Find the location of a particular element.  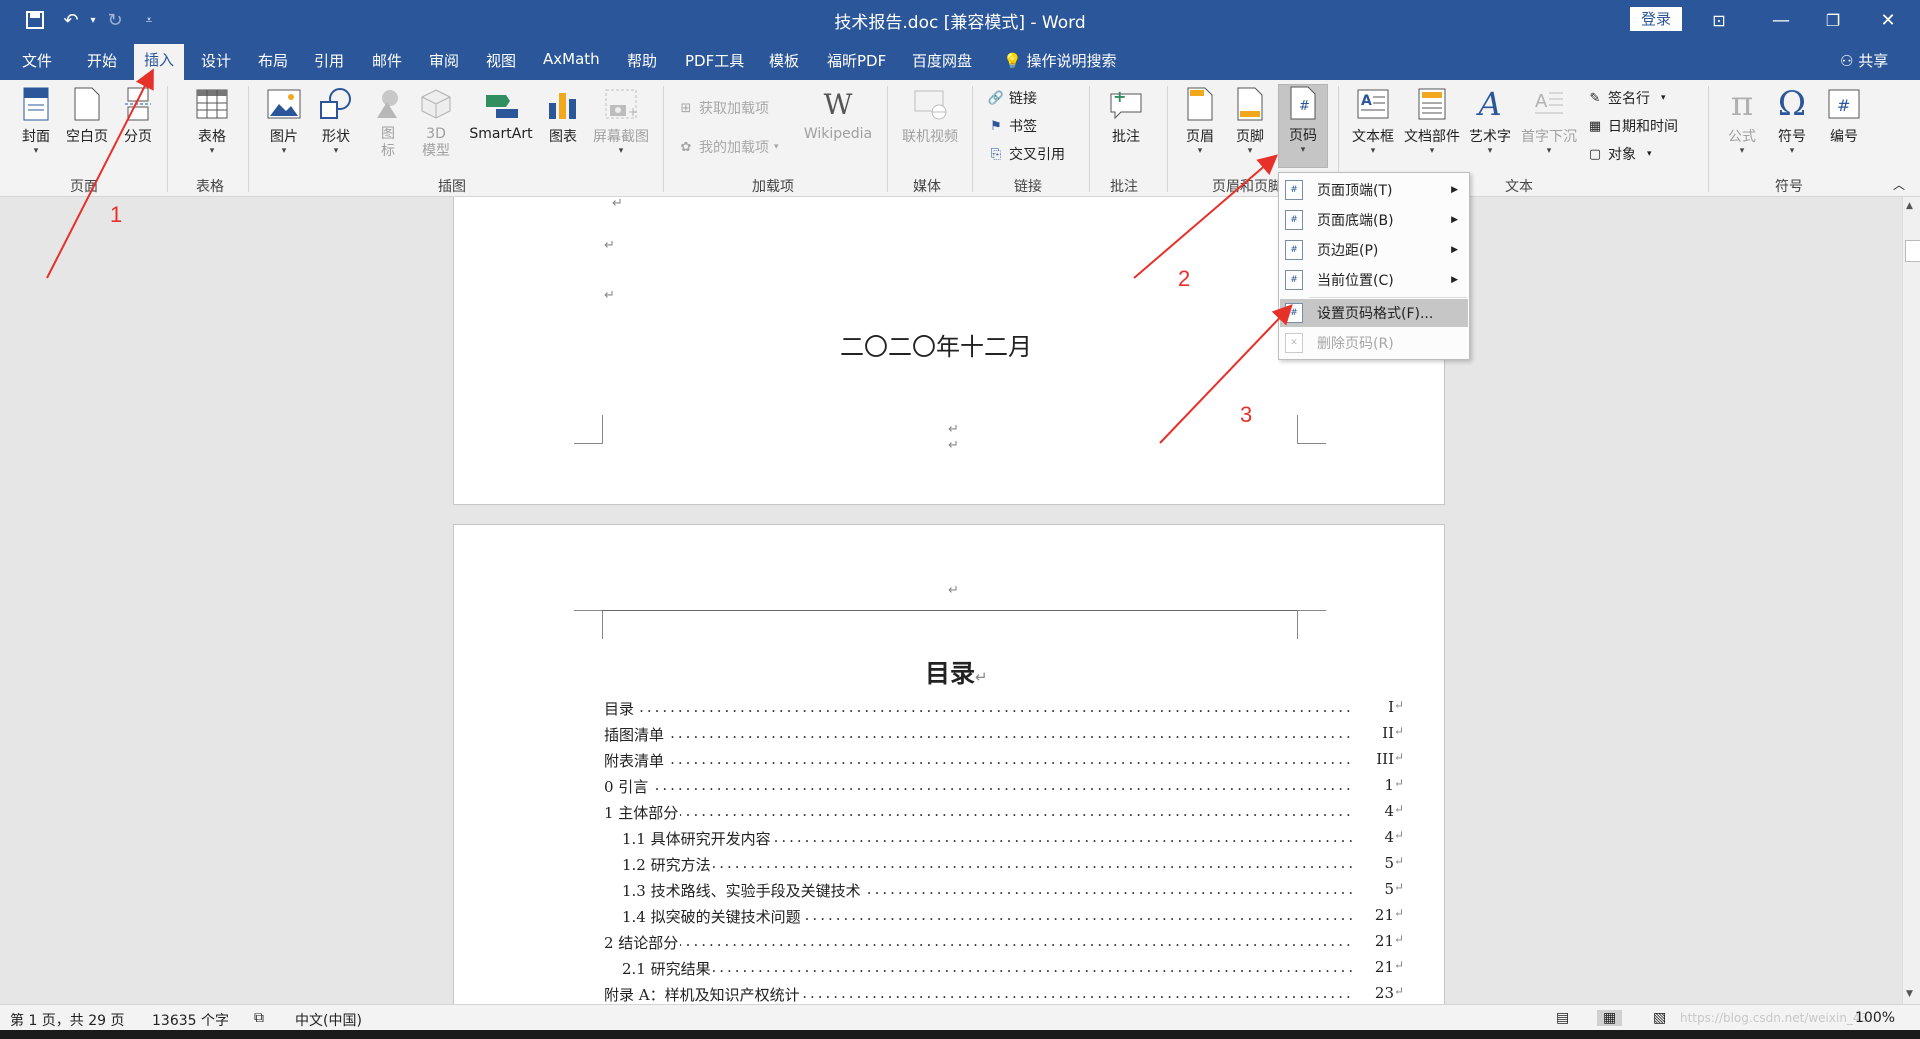

share-button: ⚇ 共享 is located at coordinates (1864, 60).